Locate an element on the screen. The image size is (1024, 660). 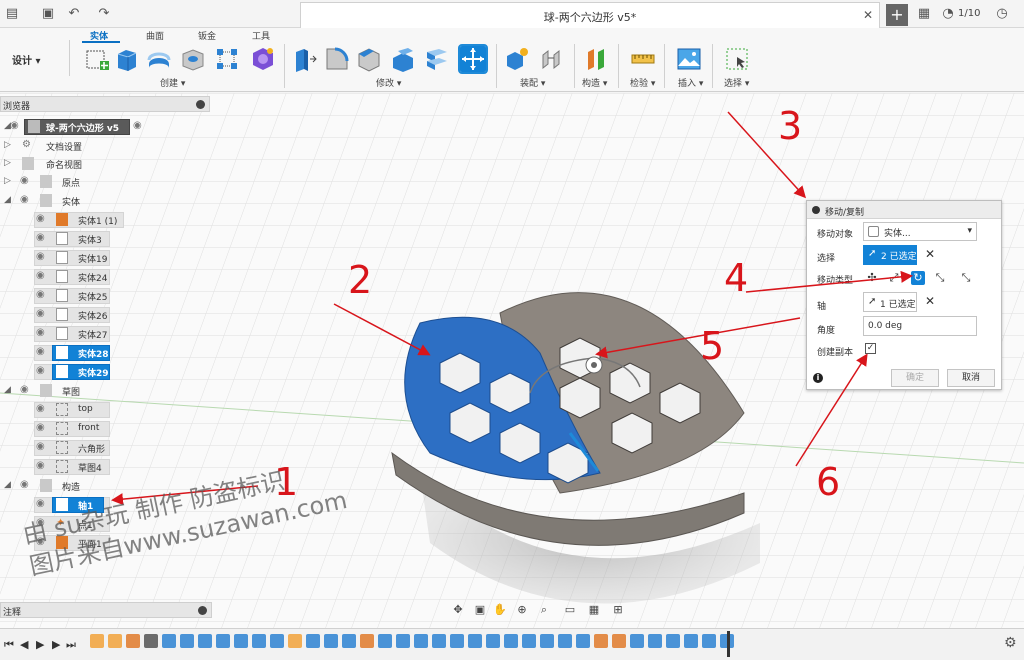
timeline-bar: ⏮ ◀ ▶ ▶ ⏭ ⚙ is located at coordinates (512, 644).